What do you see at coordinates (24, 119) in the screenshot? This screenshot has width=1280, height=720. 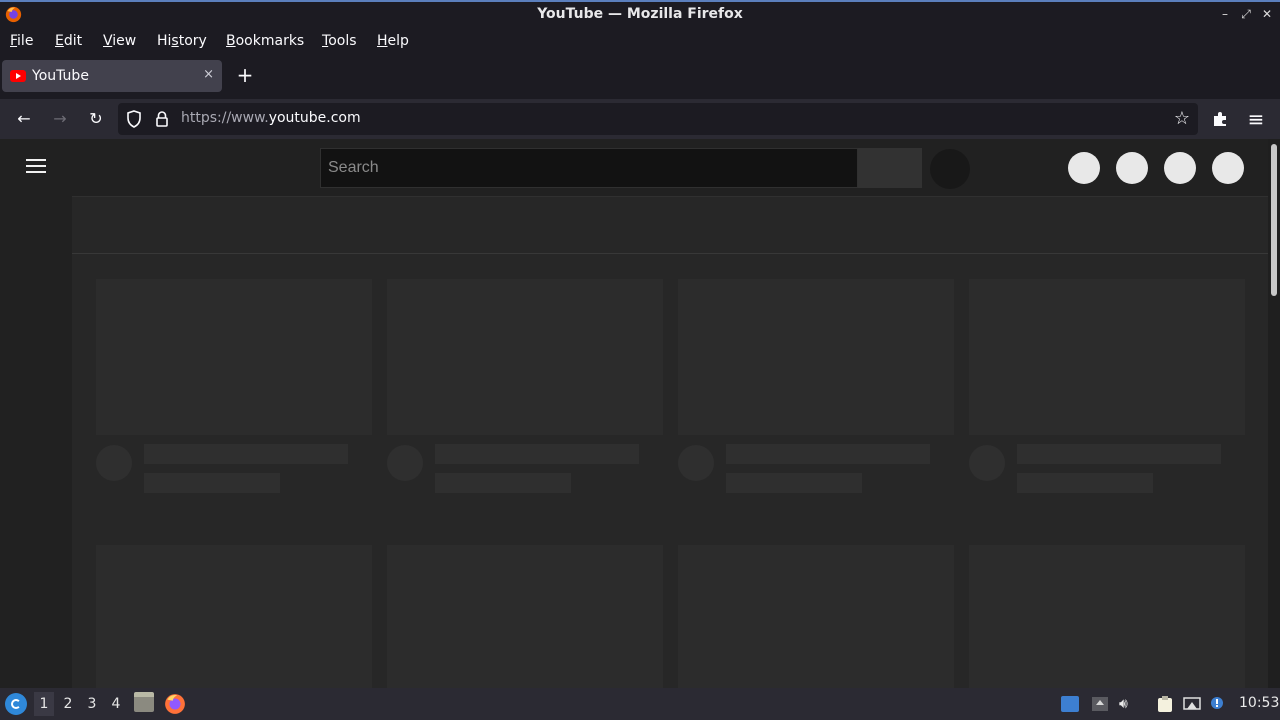 I see `back-button: ←` at bounding box center [24, 119].